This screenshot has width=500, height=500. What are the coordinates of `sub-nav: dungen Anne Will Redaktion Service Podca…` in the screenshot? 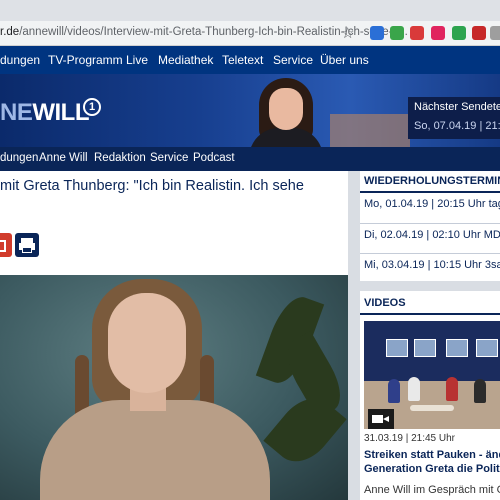 It's located at (250, 159).